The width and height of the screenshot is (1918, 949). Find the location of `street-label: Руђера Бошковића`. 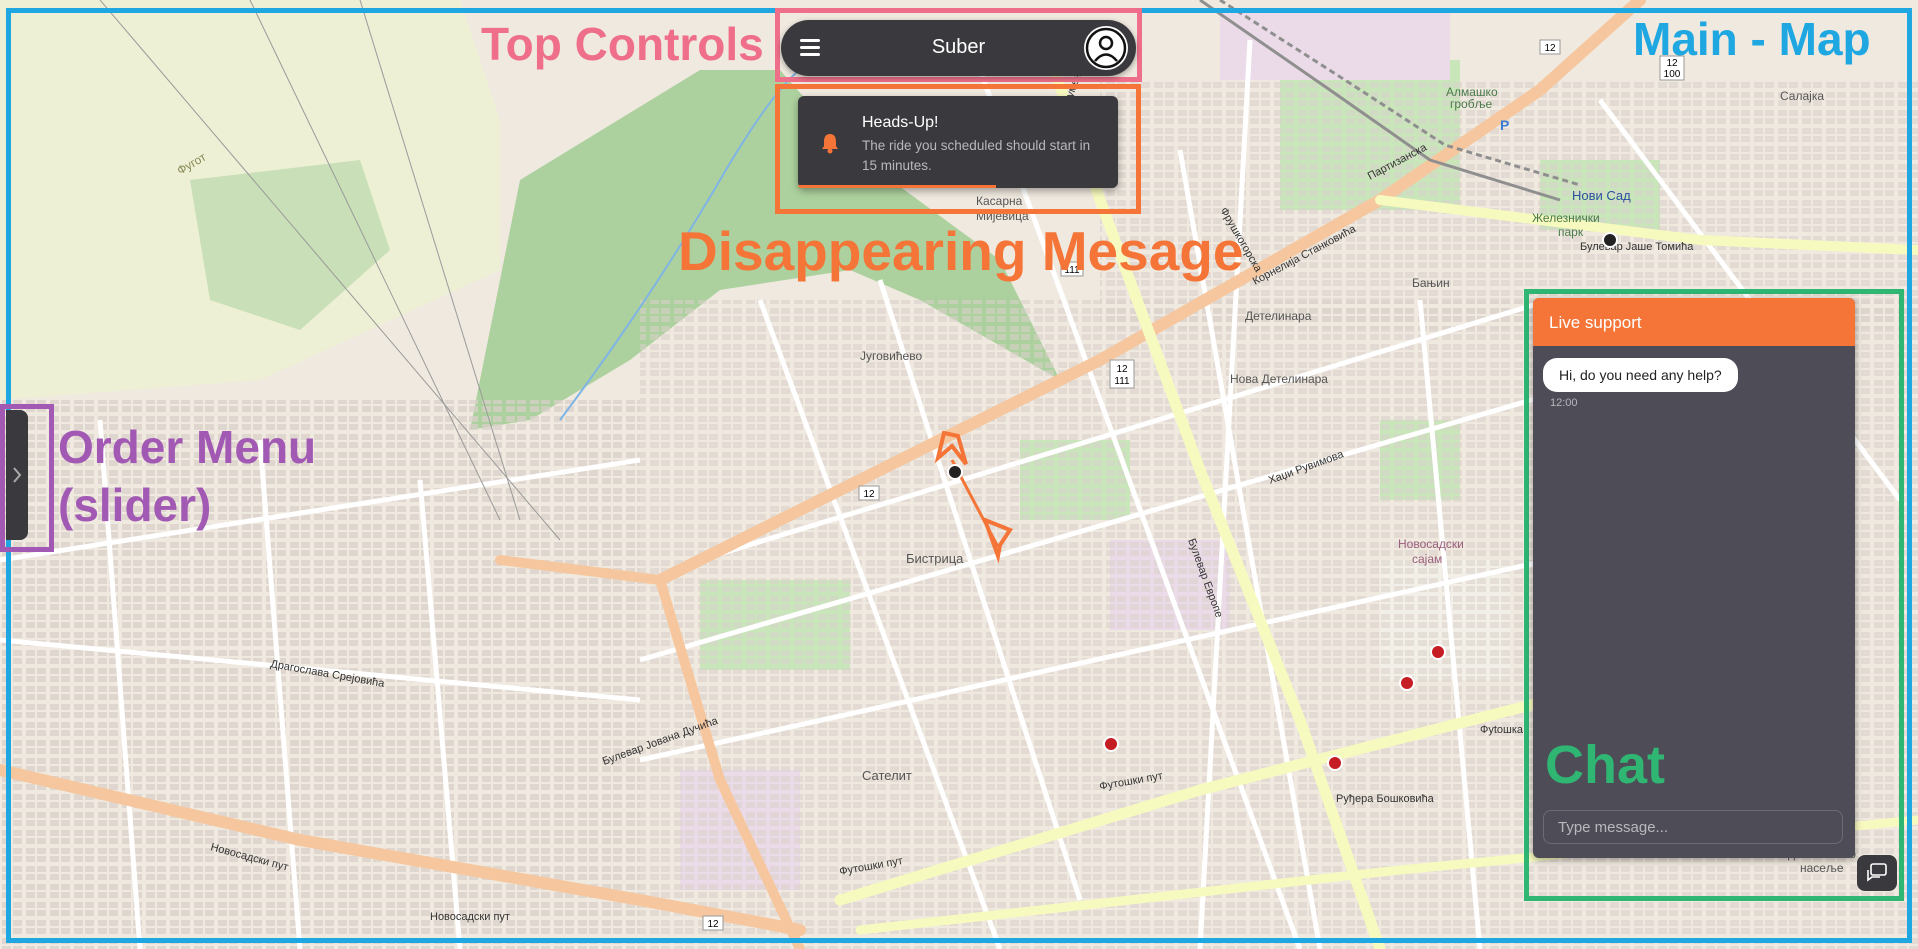

street-label: Руђера Бошковића is located at coordinates (1385, 799).